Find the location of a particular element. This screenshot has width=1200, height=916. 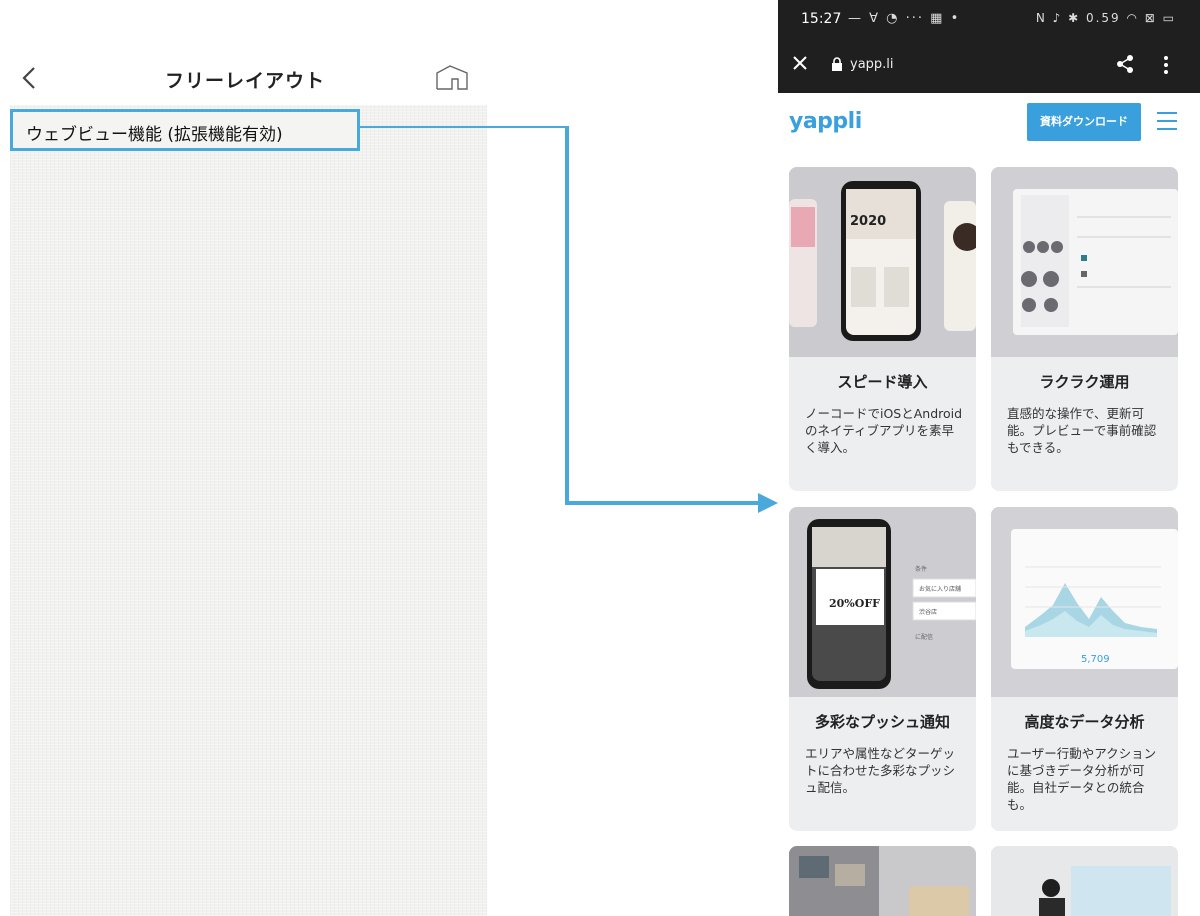

feature-card: ラクラク運用 直感的な操作で、更新可能。プレビューで事前確認もできる。 is located at coordinates (1084, 329).